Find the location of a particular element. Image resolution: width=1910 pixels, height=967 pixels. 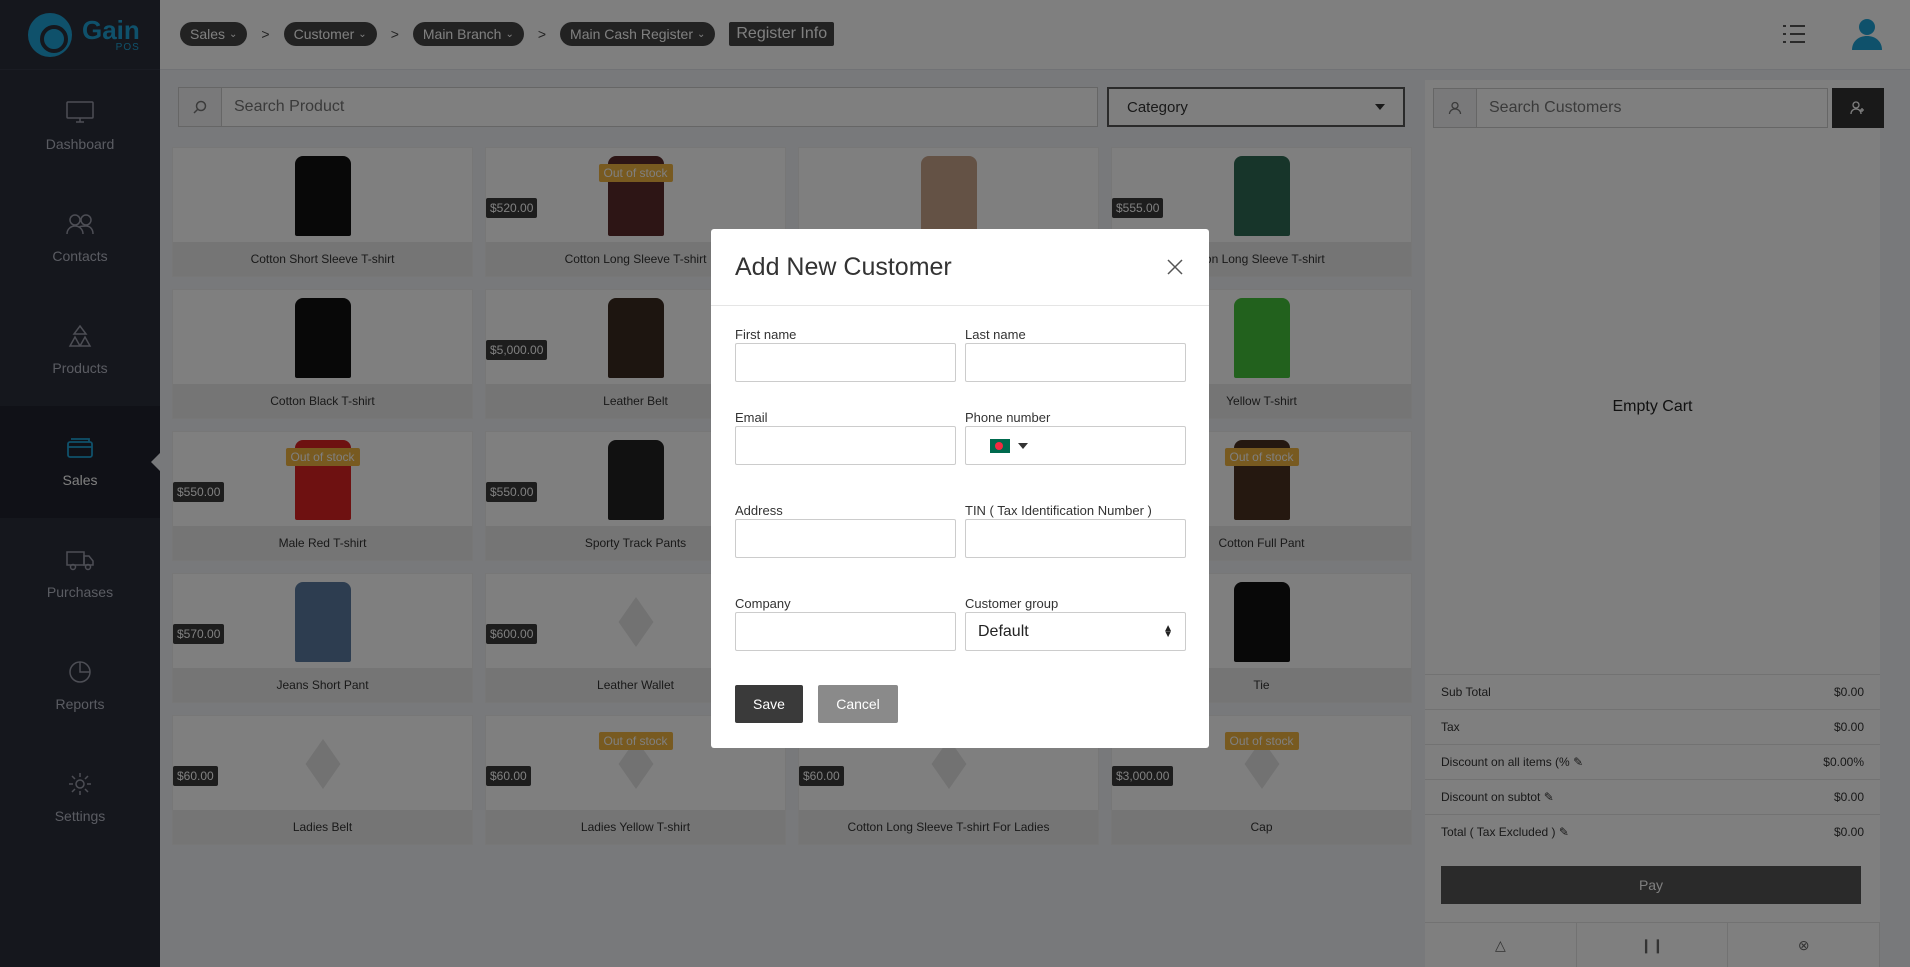

company-field is located at coordinates (845, 631).